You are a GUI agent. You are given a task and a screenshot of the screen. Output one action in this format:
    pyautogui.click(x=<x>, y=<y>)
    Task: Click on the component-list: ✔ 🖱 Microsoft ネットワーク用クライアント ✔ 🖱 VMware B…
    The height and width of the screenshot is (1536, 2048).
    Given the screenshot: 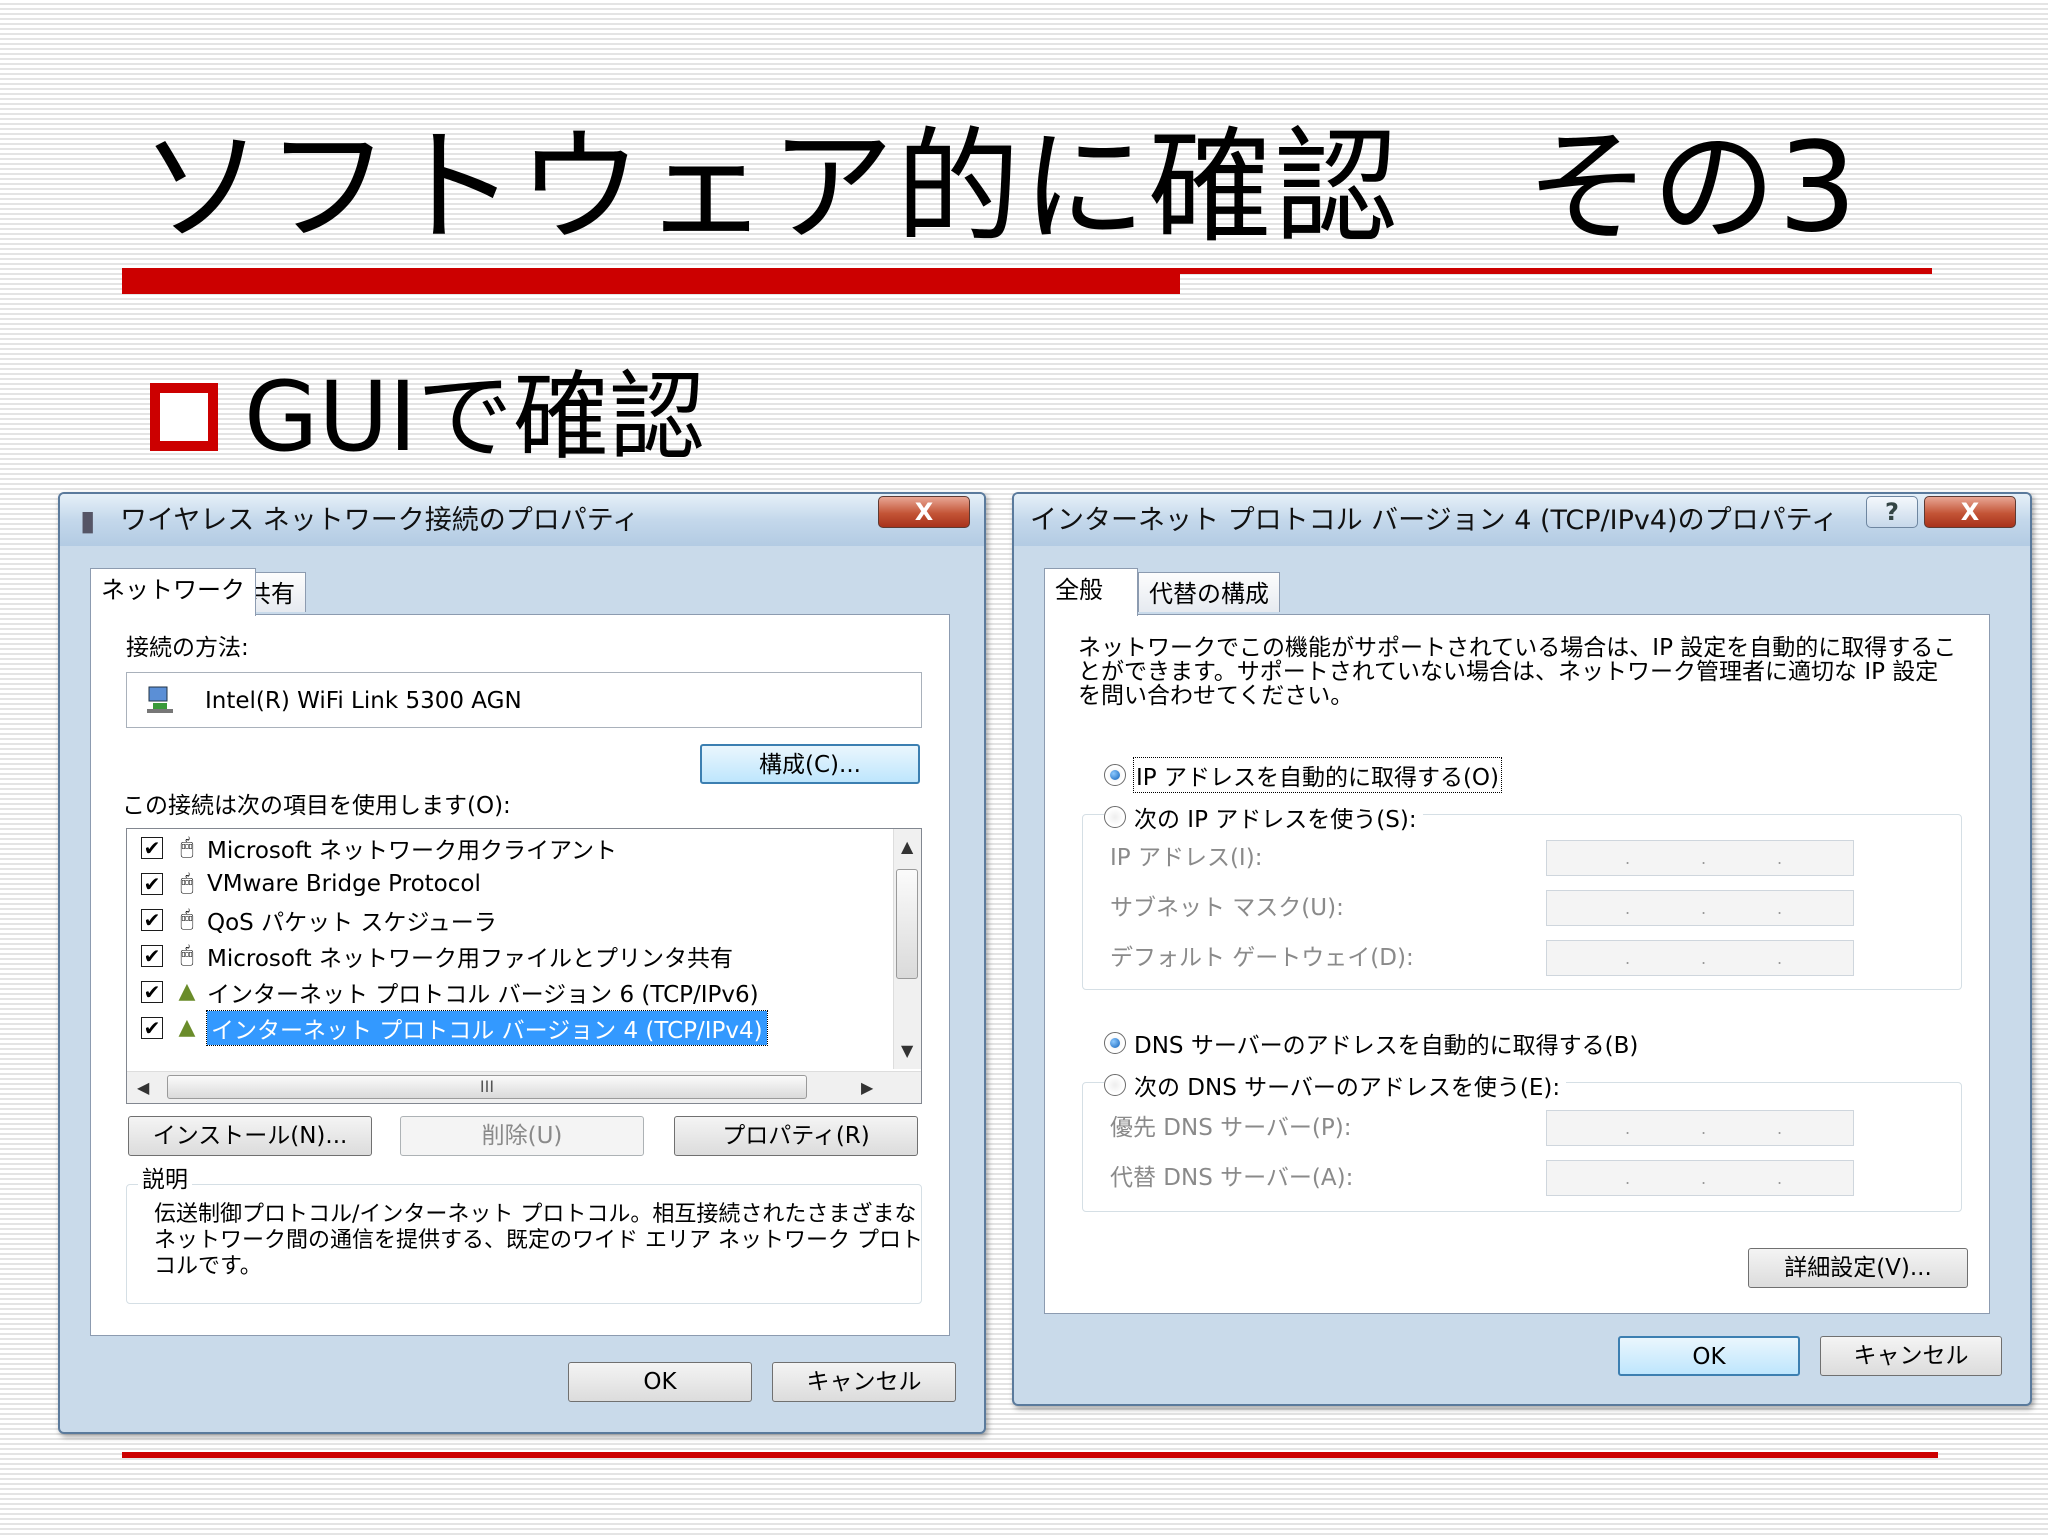 What is the action you would take?
    pyautogui.click(x=524, y=966)
    